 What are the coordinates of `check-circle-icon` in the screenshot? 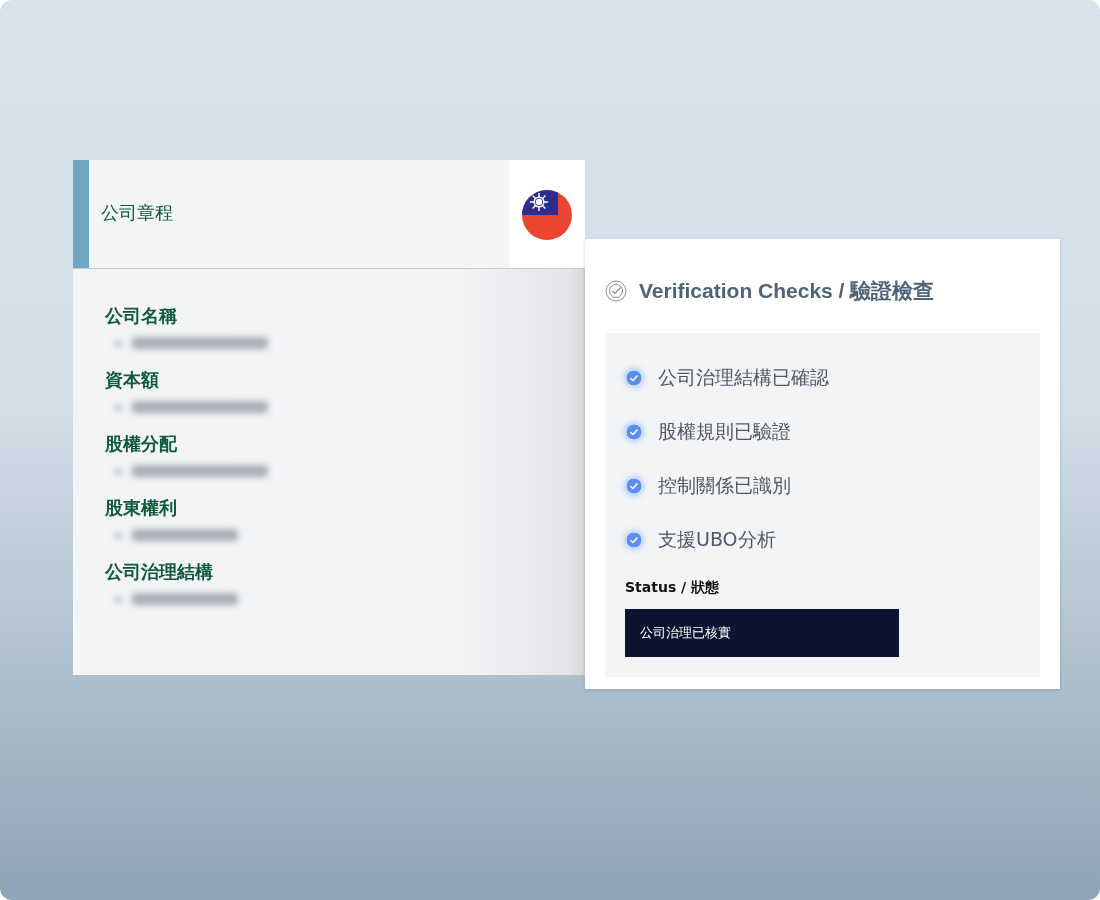 It's located at (616, 291).